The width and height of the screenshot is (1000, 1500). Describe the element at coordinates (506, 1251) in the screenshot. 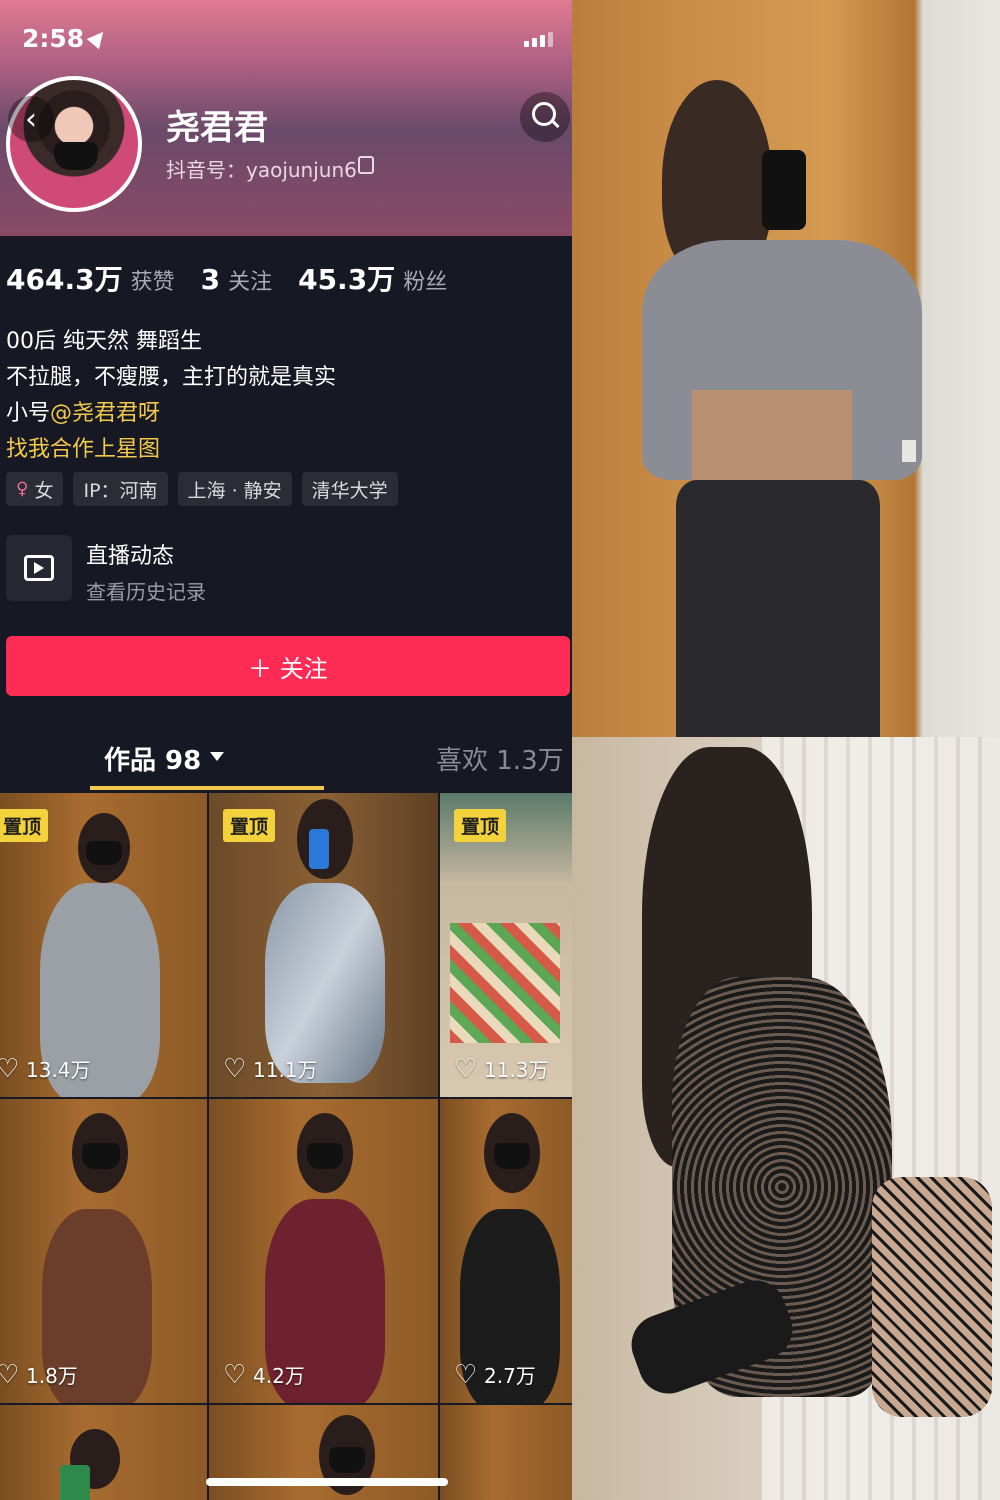

I see `video-thumbnail: 2.7万` at that location.